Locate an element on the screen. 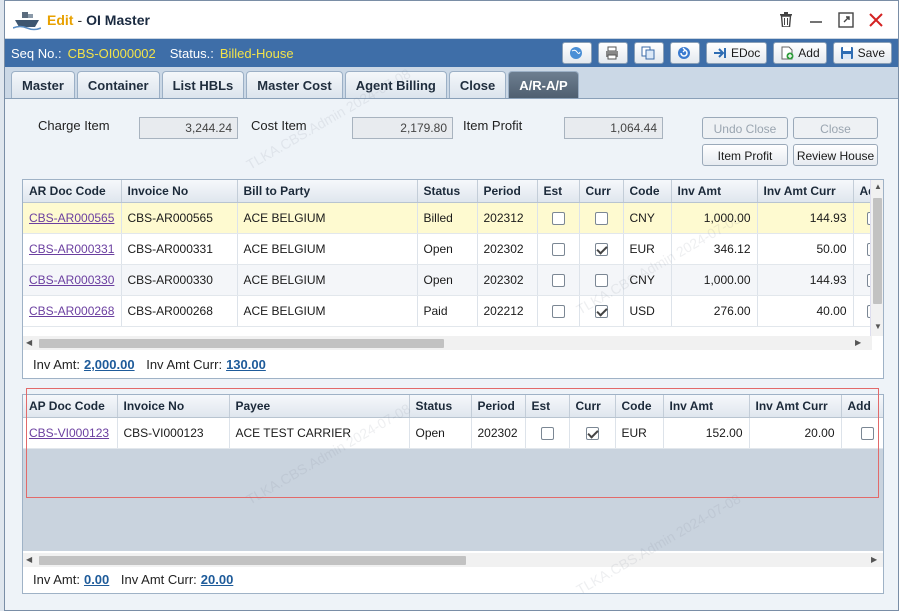  ar-vertical-scrollbar: ▲ ▼ is located at coordinates (876, 258).